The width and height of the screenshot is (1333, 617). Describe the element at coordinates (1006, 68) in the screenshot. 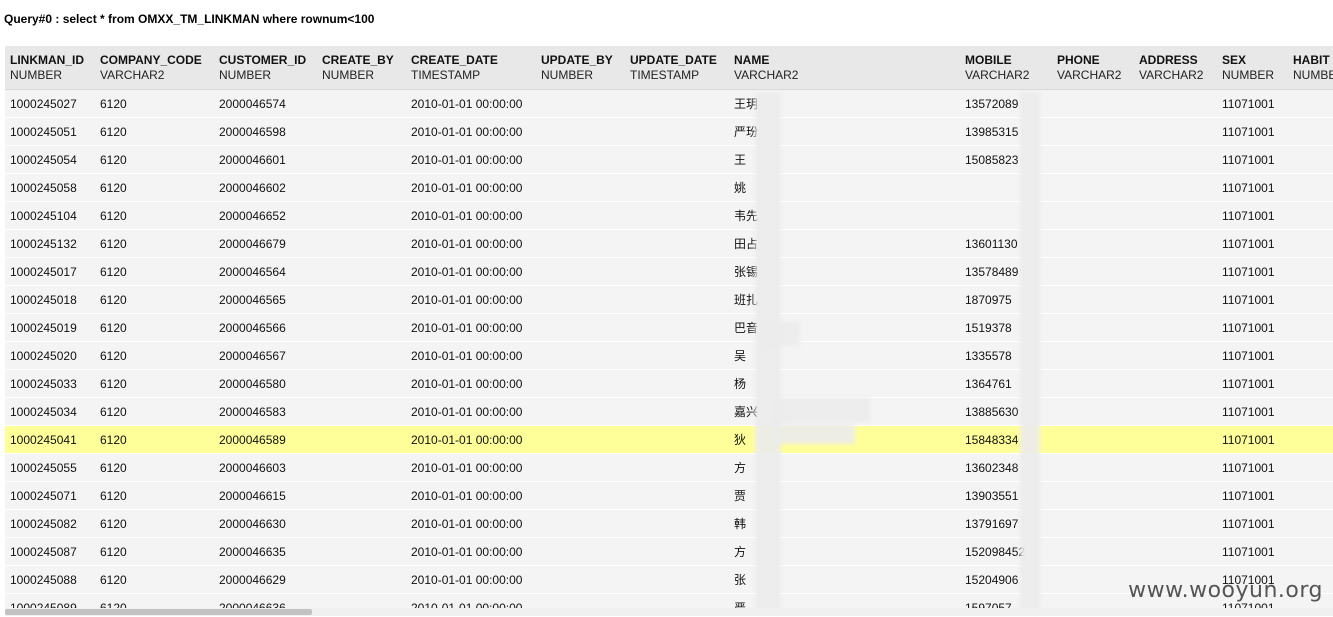

I see `column-header-mobile: MOBILE VARCHAR2` at that location.